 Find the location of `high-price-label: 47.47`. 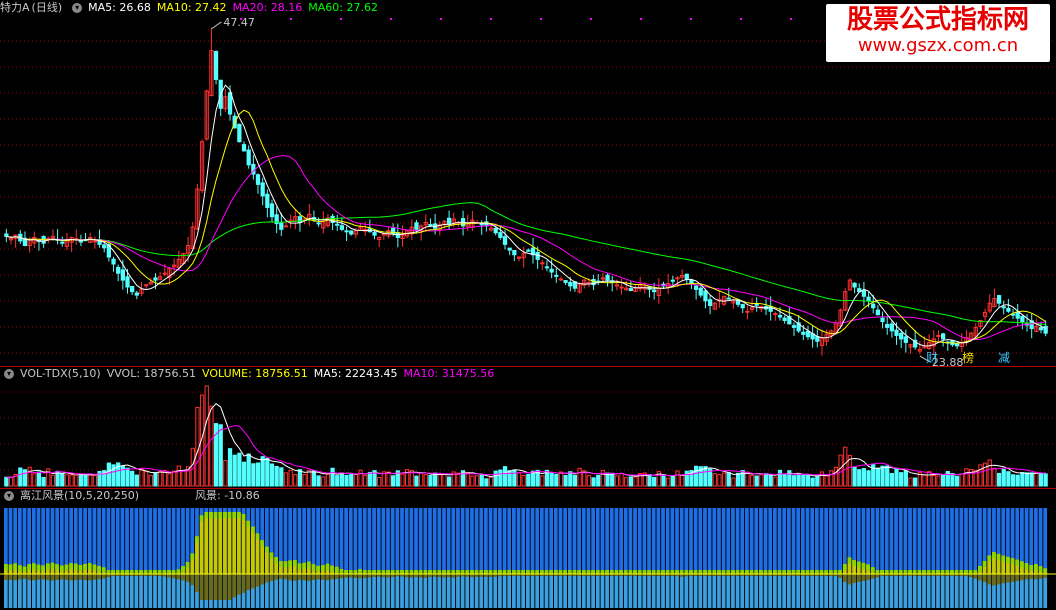

high-price-label: 47.47 is located at coordinates (239, 22).